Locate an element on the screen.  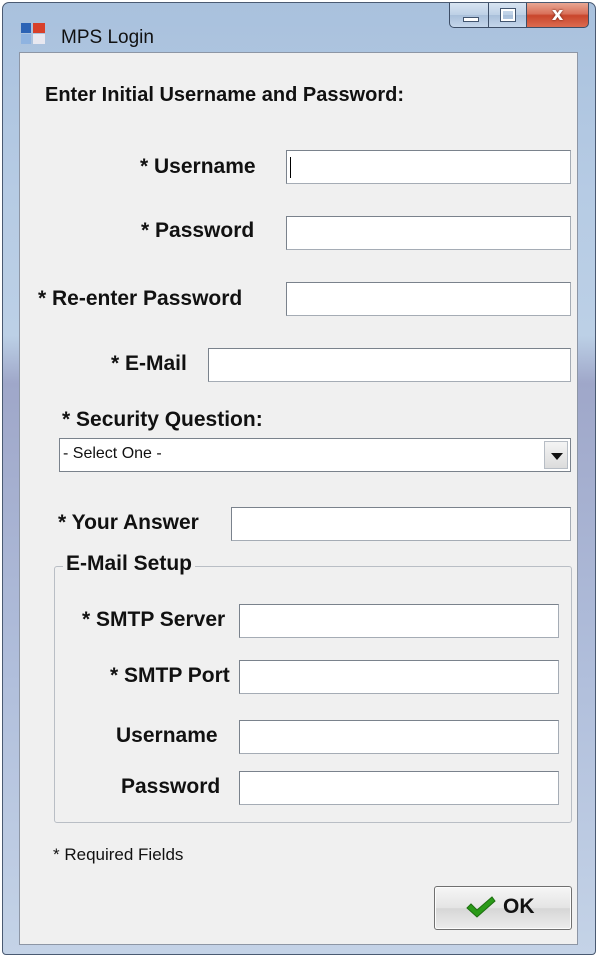
ok-button: OK is located at coordinates (503, 908).